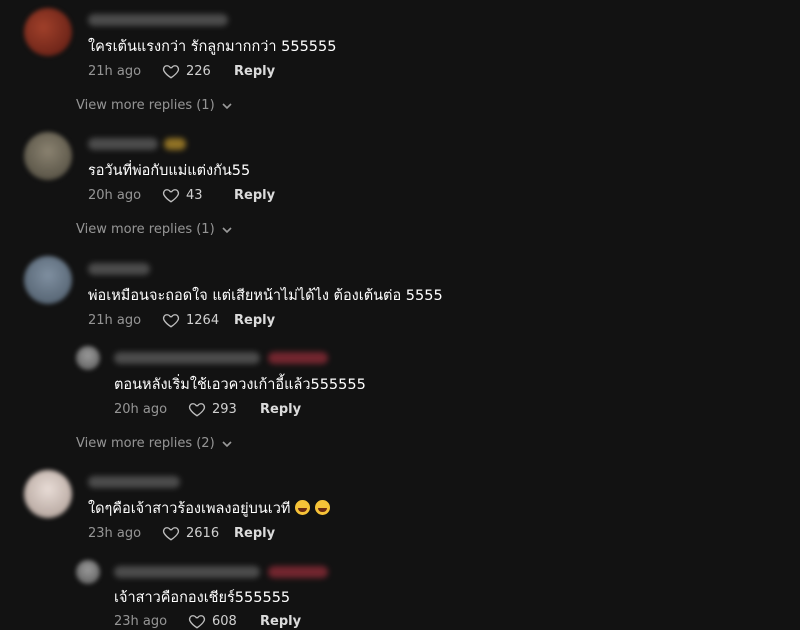  Describe the element at coordinates (115, 533) in the screenshot. I see `comment-time: 23h ago` at that location.